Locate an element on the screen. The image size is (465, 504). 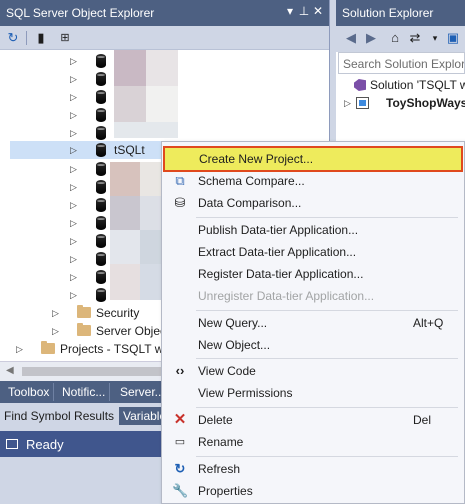
menu-item-new-query: New Query... Alt+Q is located at coordinates (313, 323).